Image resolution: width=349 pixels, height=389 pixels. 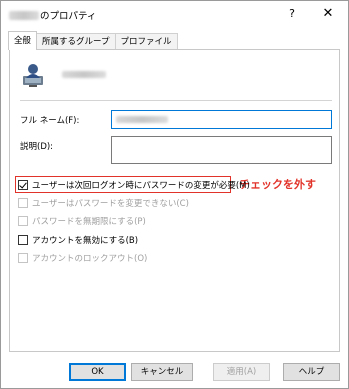 I want to click on annotation-text: チェックを外す, so click(x=277, y=184).